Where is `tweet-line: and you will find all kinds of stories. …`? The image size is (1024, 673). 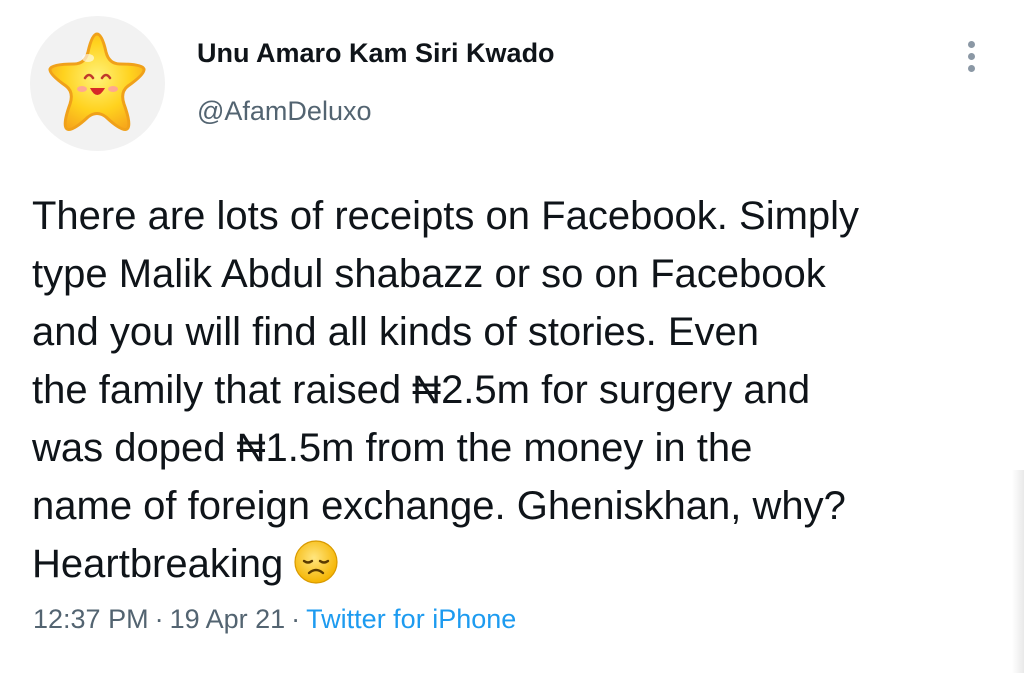
tweet-line: and you will find all kinds of stories. … is located at coordinates (396, 332).